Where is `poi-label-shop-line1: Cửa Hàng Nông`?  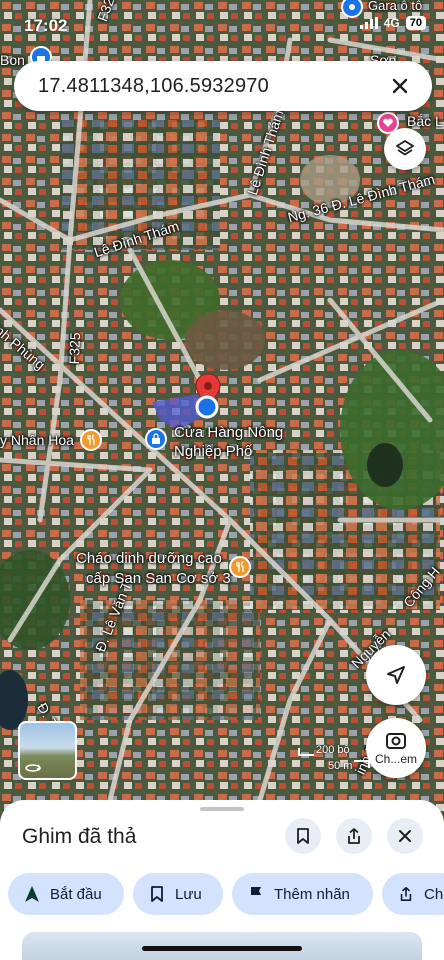
poi-label-shop-line1: Cửa Hàng Nông is located at coordinates (228, 432).